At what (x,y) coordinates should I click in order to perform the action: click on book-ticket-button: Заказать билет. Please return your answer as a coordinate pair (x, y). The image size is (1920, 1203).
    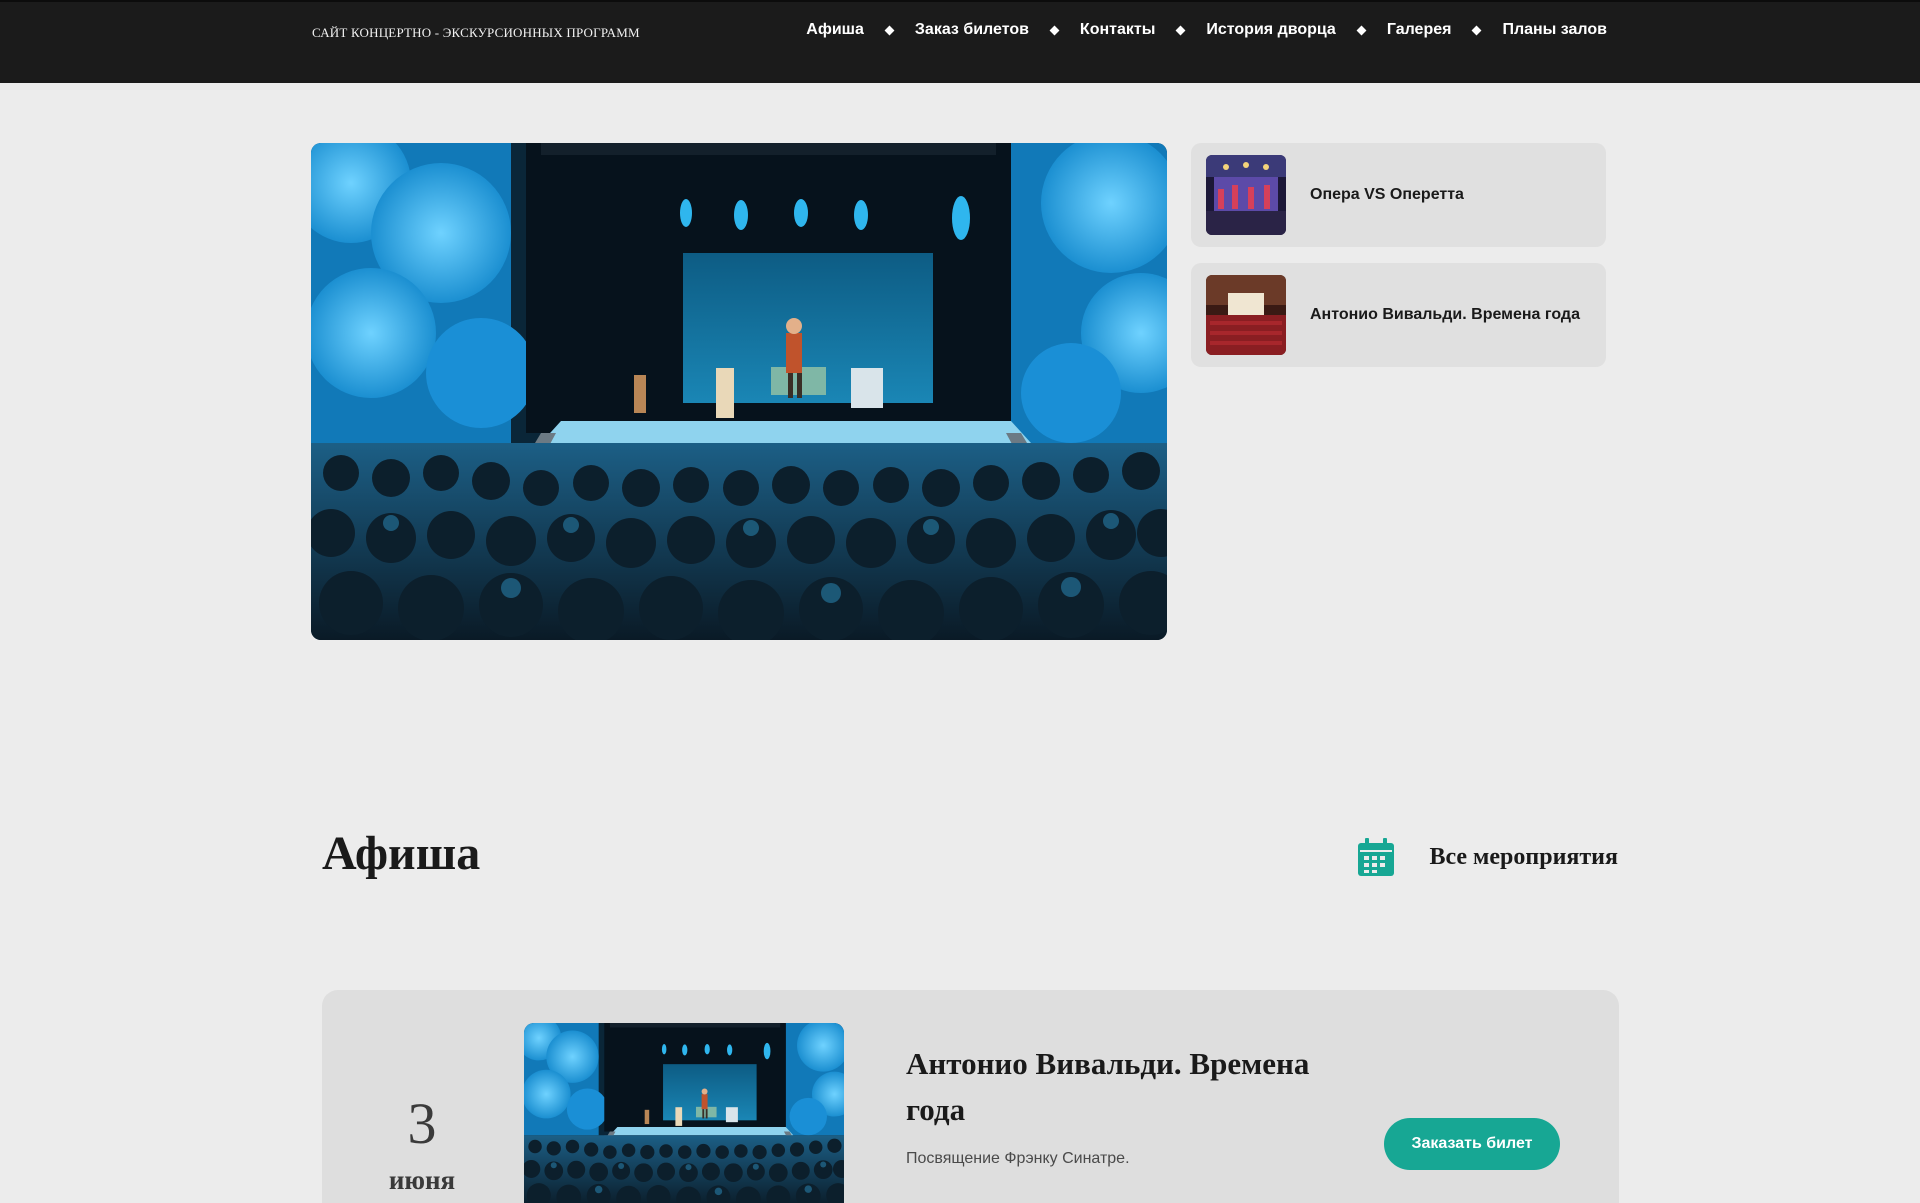
    Looking at the image, I should click on (1472, 1144).